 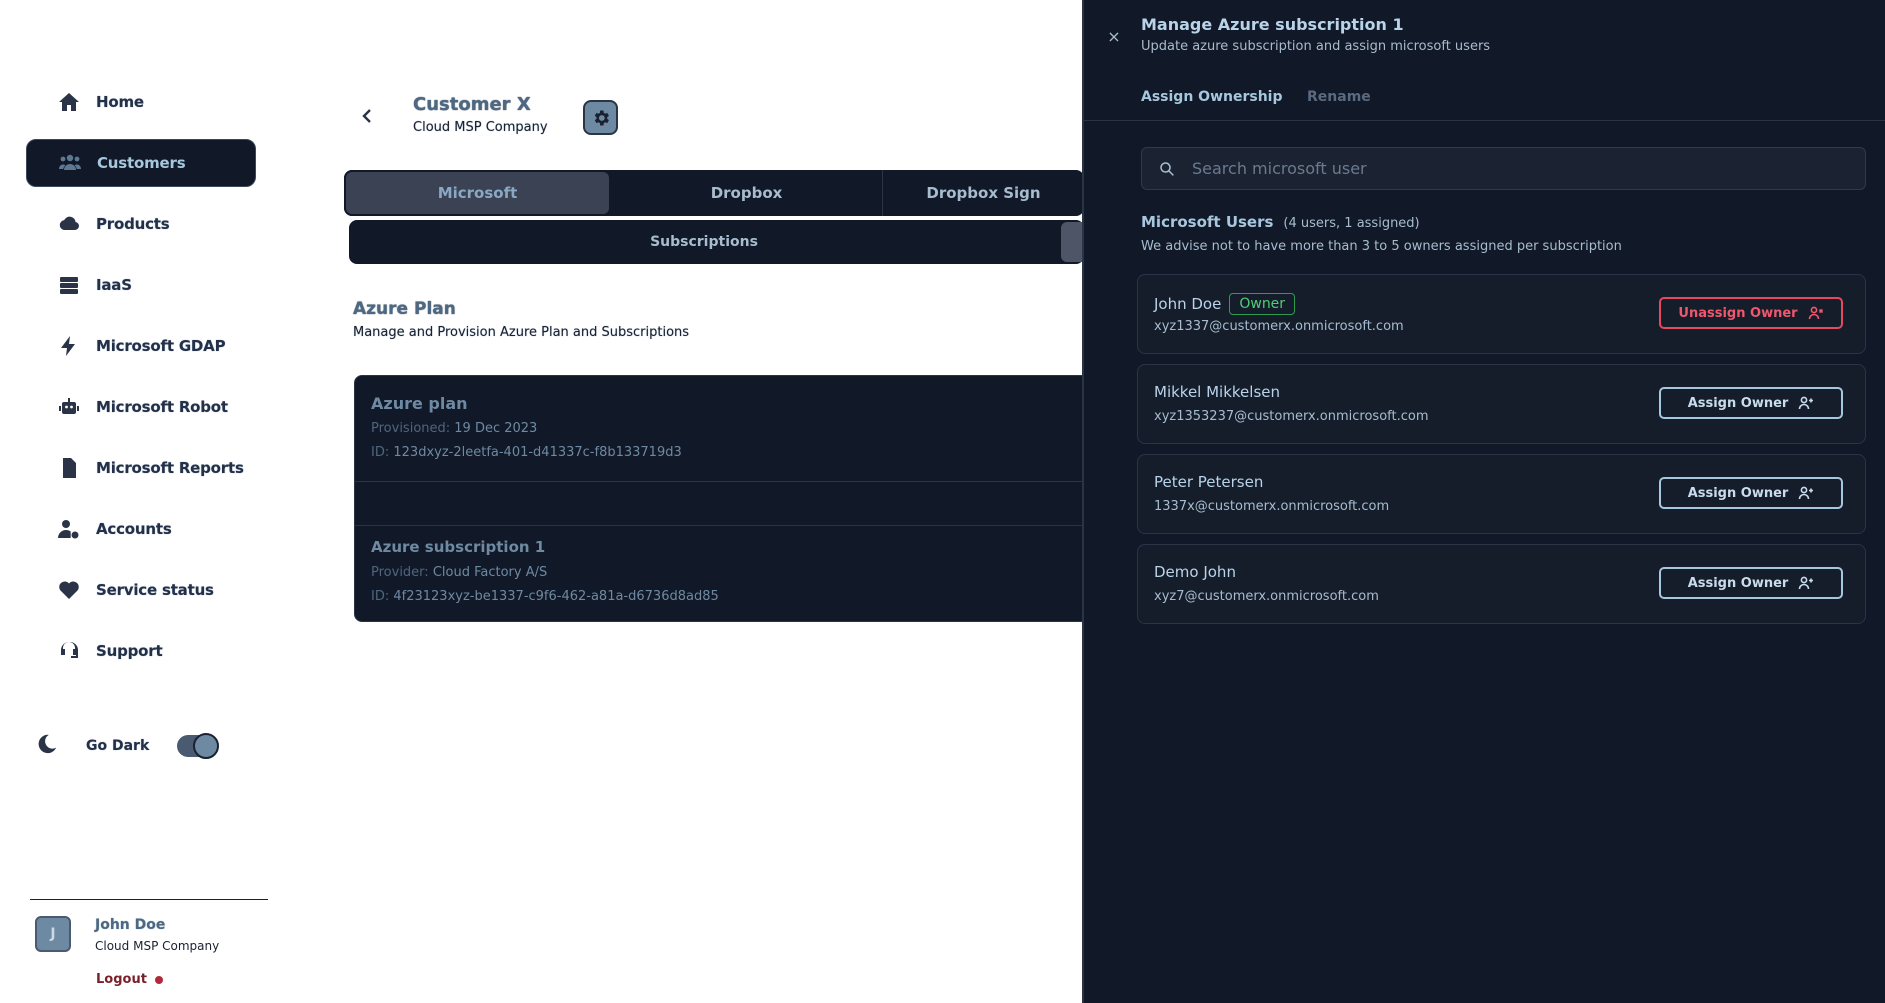 I want to click on provider-label: Provider:, so click(x=400, y=572).